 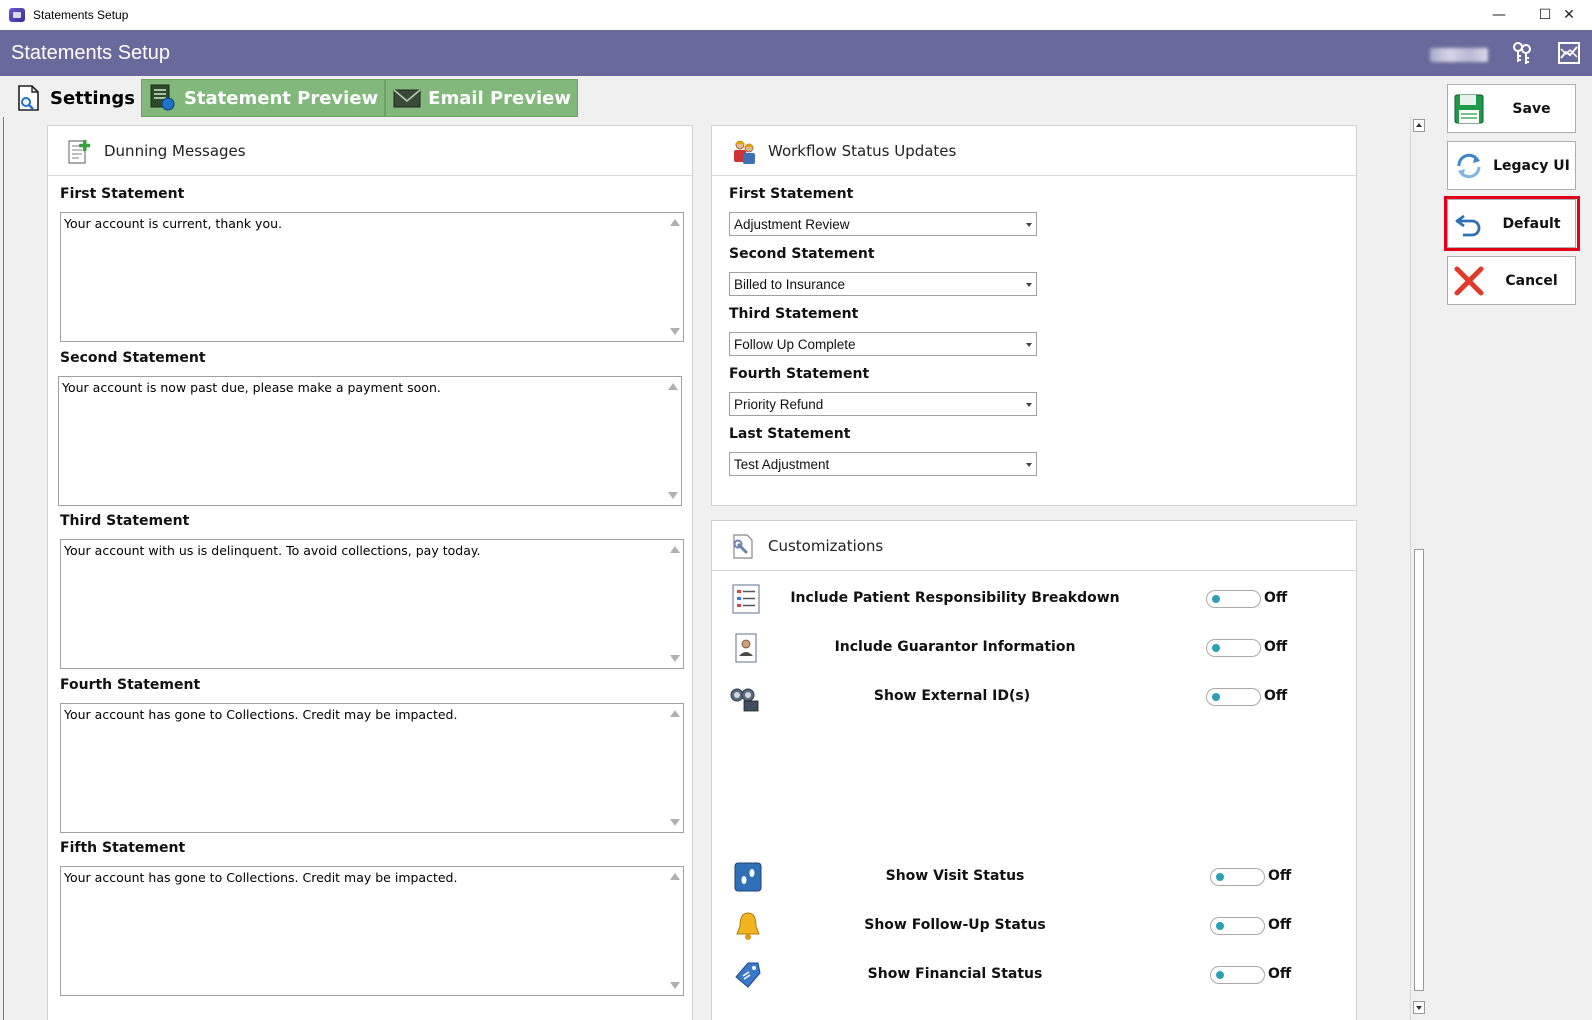 What do you see at coordinates (796, 53) in the screenshot?
I see `app-header: Statements Setup` at bounding box center [796, 53].